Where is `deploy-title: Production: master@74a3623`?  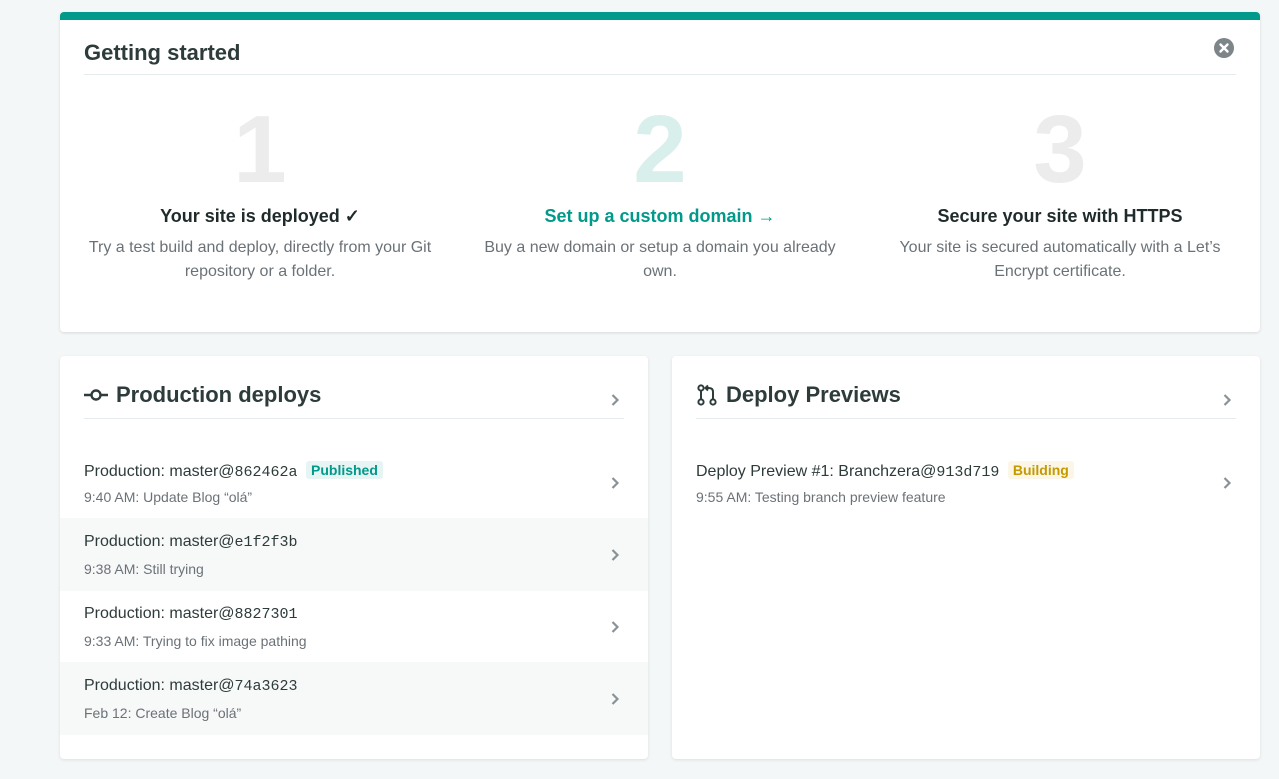
deploy-title: Production: master@74a3623 is located at coordinates (191, 686).